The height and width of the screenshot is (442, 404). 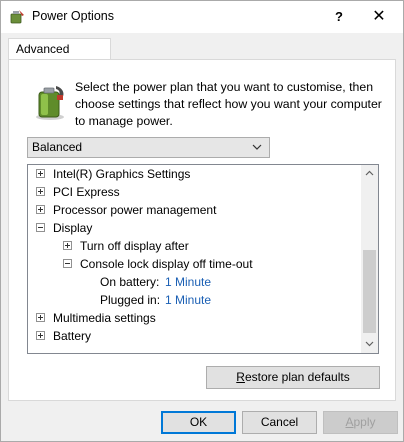 What do you see at coordinates (257, 147) in the screenshot?
I see `chevron-down-icon` at bounding box center [257, 147].